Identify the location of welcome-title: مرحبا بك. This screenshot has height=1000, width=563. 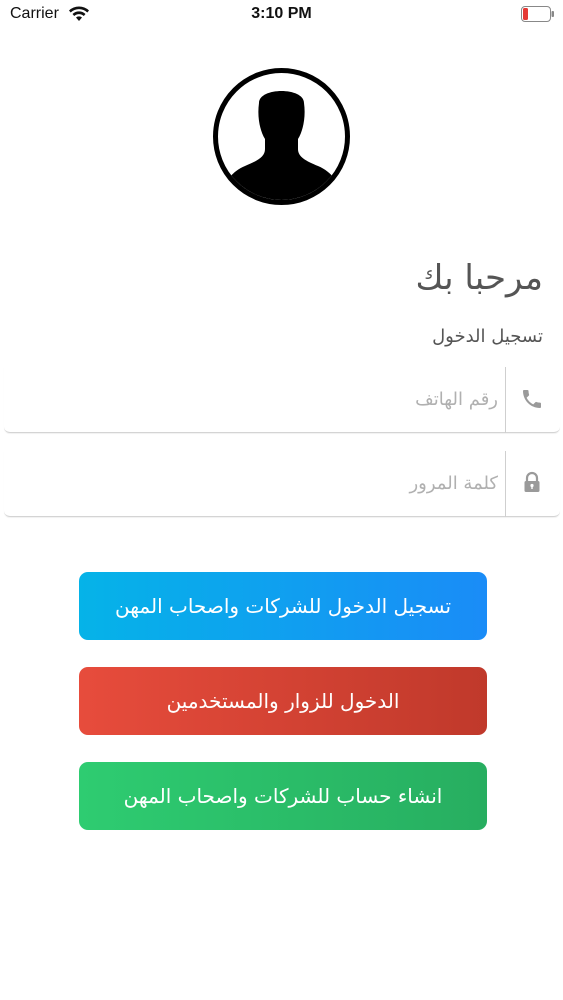
(479, 278).